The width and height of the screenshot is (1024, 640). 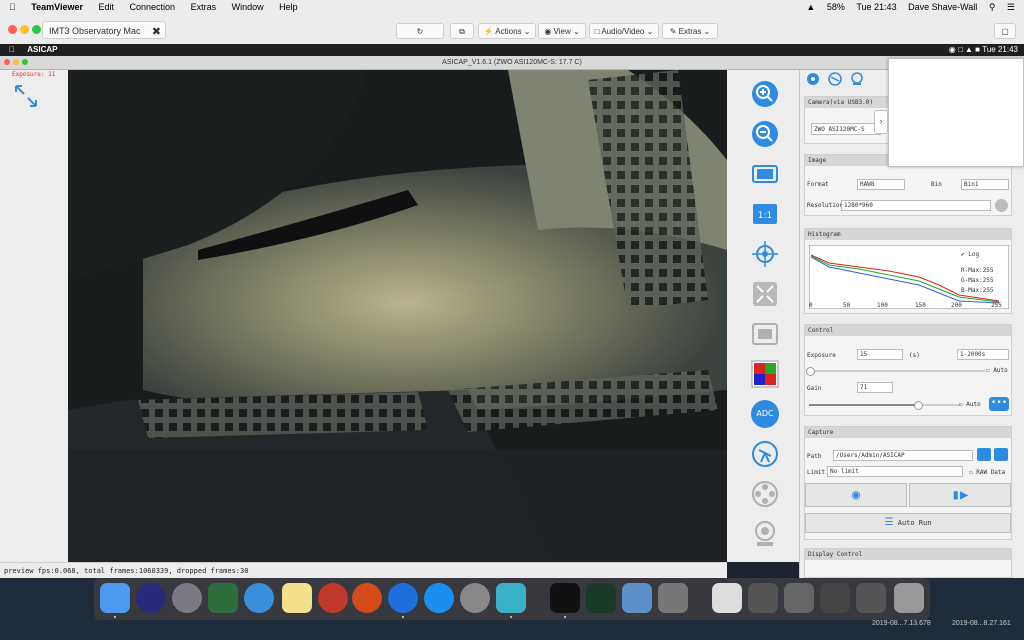 I want to click on photos-app-icon, so click(x=223, y=598).